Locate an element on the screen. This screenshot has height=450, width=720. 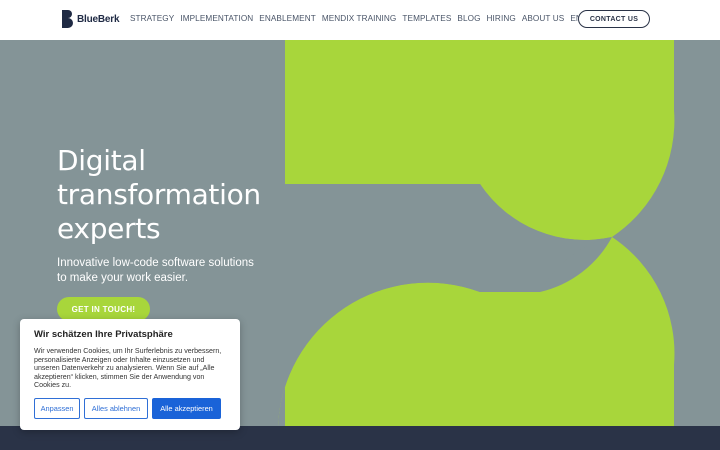
nav-hiring: HIRING is located at coordinates (501, 18).